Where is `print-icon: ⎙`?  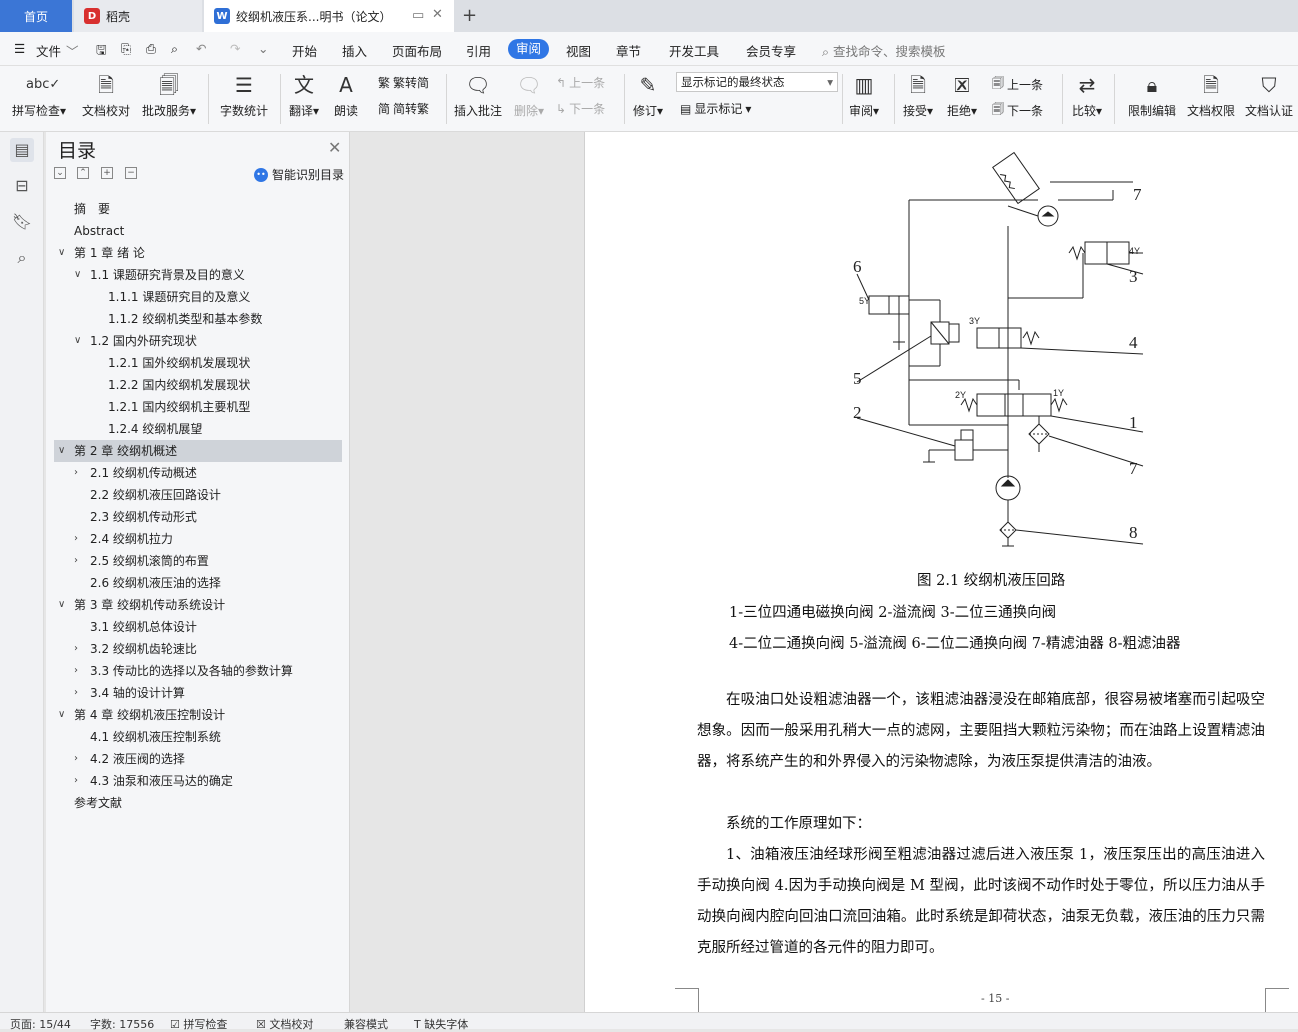 print-icon: ⎙ is located at coordinates (151, 49).